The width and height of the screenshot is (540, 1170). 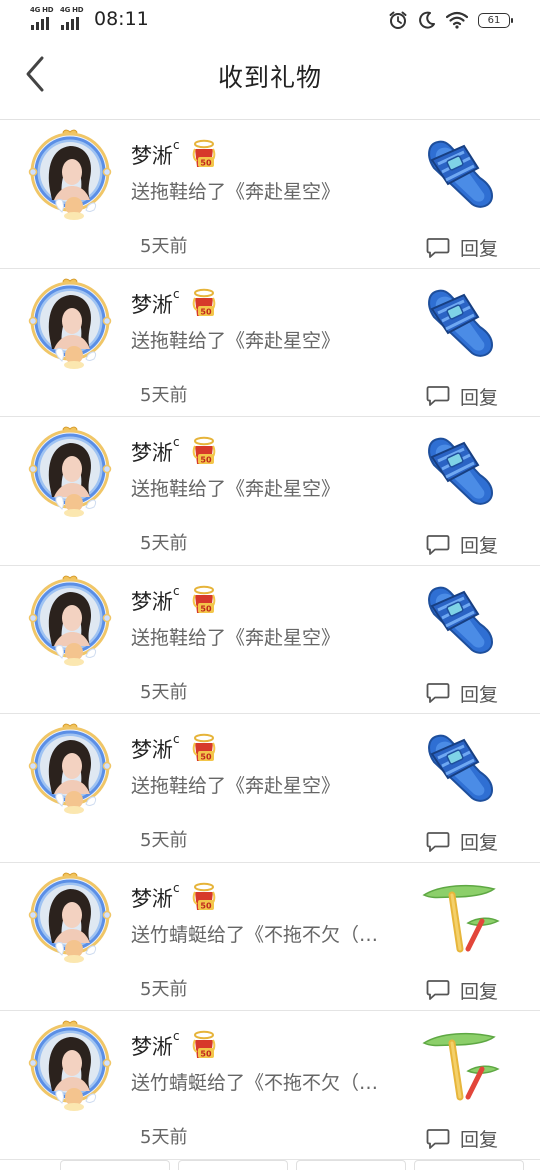 I want to click on network-label-1: 4G HD, so click(x=42, y=10).